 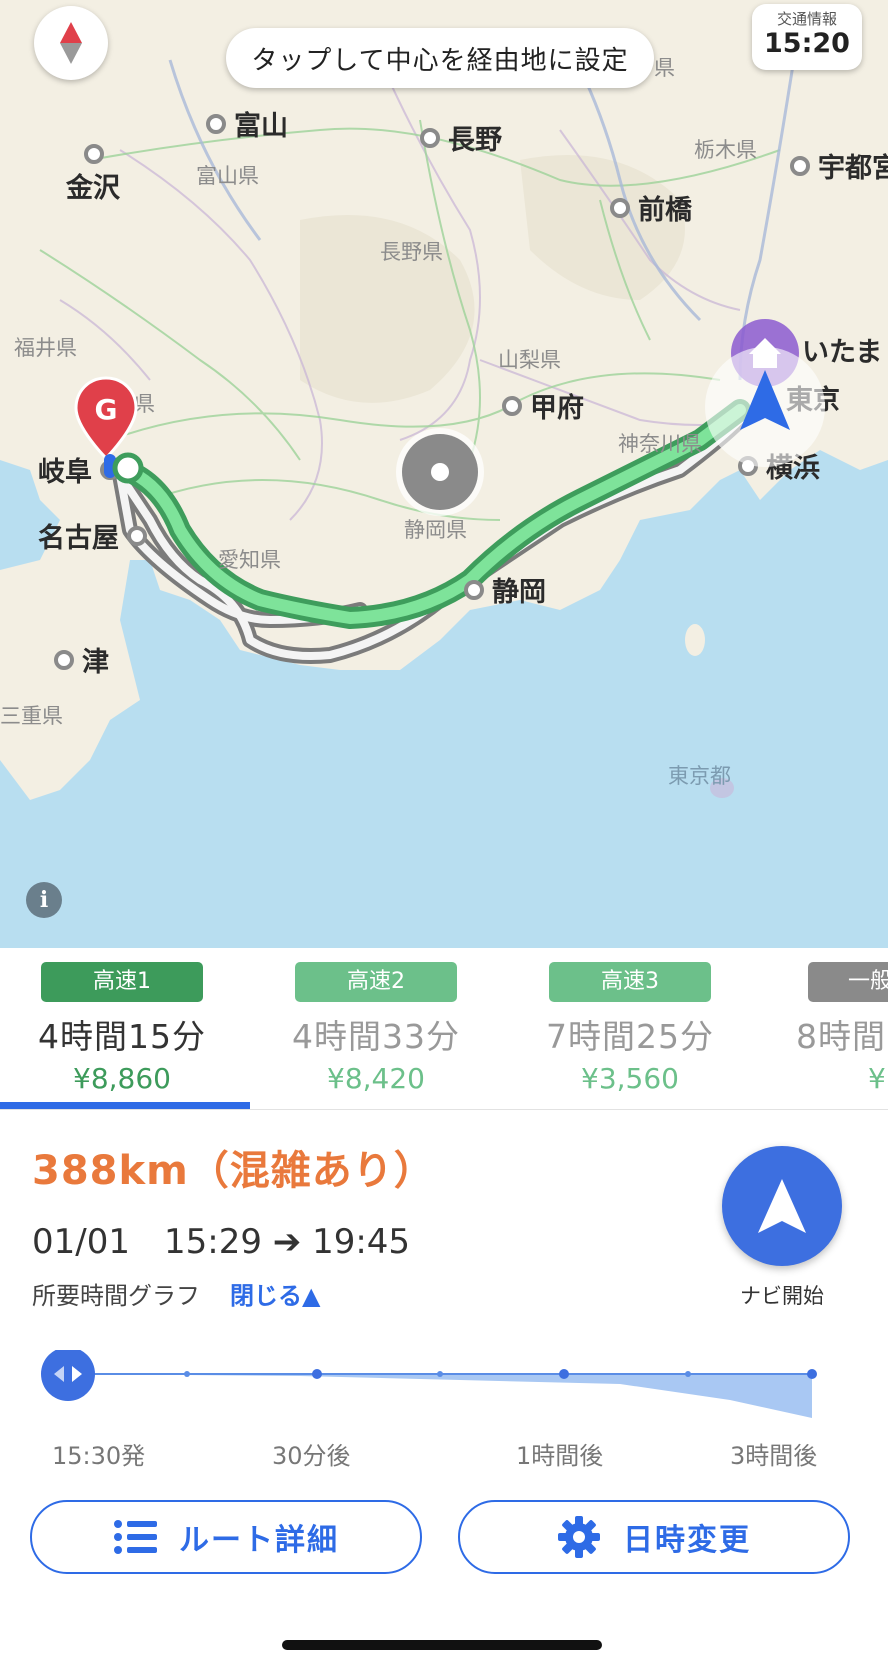 I want to click on route-tab-2: 高速2 4時間33分 ¥8,420, so click(x=376, y=1028).